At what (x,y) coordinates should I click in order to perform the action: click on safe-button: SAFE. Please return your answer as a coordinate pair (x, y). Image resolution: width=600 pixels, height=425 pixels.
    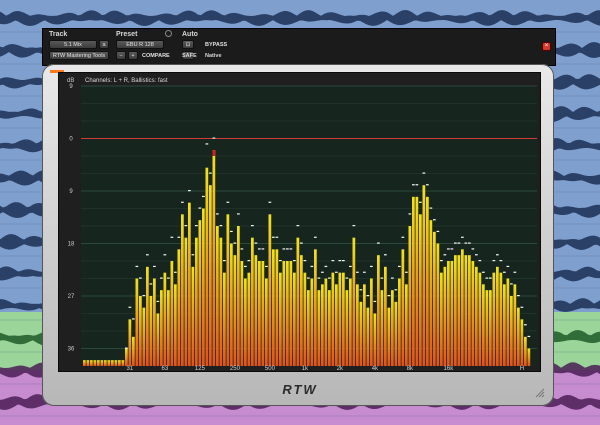
    Looking at the image, I should click on (189, 56).